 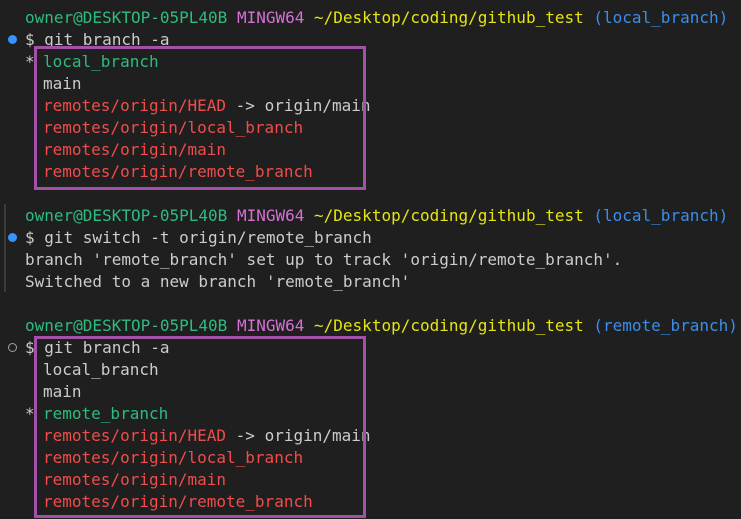 What do you see at coordinates (198, 237) in the screenshot?
I see `command-line: $ git switch -t origin/remote_branch` at bounding box center [198, 237].